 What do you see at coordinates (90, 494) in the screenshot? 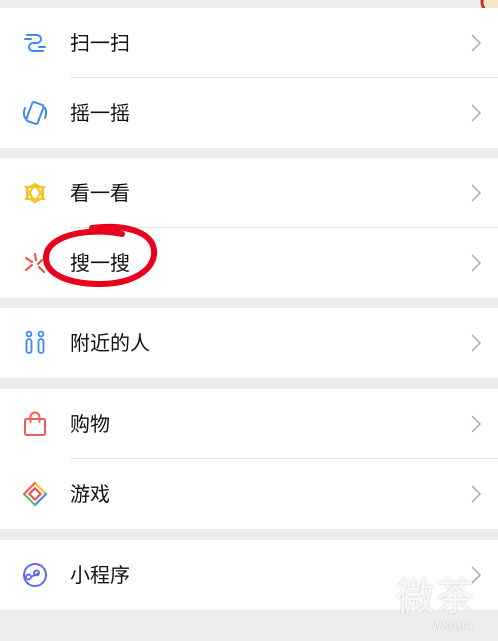
I see `menu-item-label: 游戏` at bounding box center [90, 494].